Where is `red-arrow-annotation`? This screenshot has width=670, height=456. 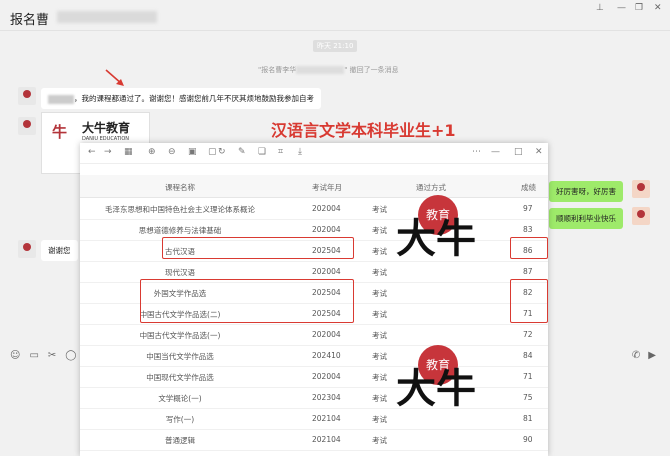
red-arrow-annotation is located at coordinates (114, 77).